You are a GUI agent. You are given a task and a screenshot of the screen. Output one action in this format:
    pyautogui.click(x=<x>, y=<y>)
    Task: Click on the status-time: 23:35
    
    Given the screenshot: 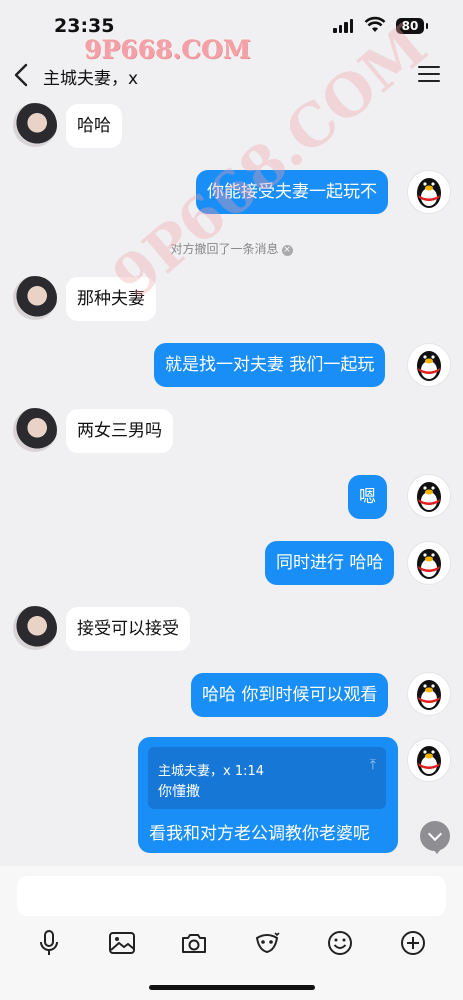 What is the action you would take?
    pyautogui.click(x=84, y=26)
    